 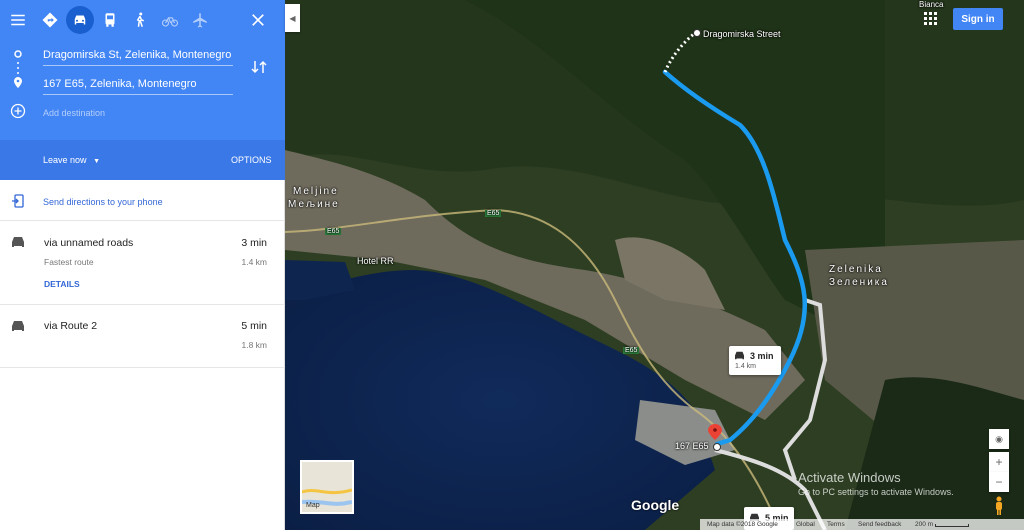 I want to click on activate-subtitle: Go to PC settings to activate Windows., so click(x=876, y=492).